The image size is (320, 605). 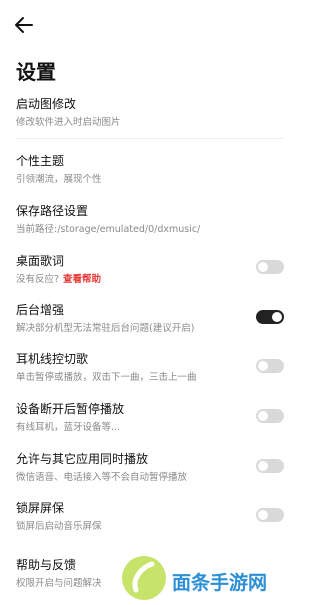 What do you see at coordinates (106, 377) in the screenshot?
I see `setting-subtitle: 单击暂停或播放，双击下一曲，三击上一曲` at bounding box center [106, 377].